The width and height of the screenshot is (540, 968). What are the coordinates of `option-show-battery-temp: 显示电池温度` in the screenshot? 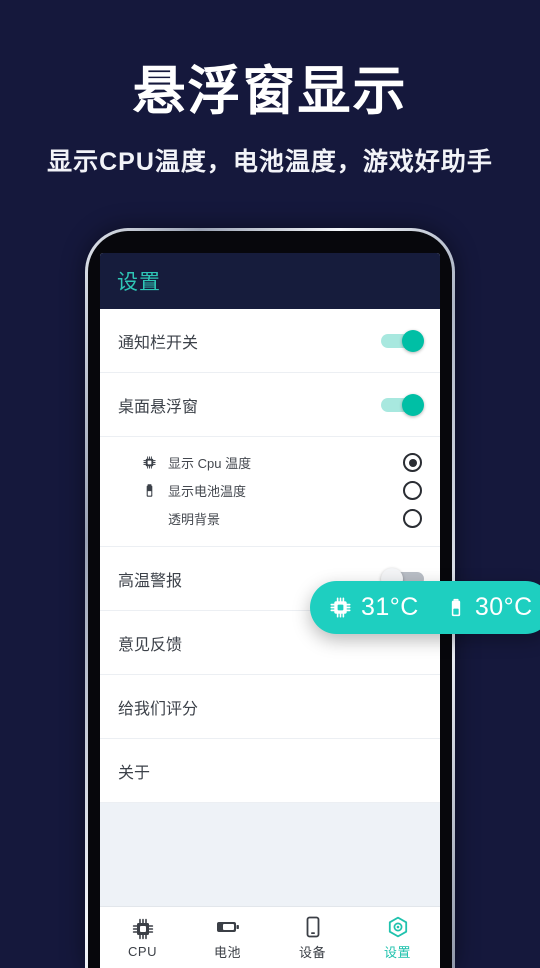 It's located at (283, 490).